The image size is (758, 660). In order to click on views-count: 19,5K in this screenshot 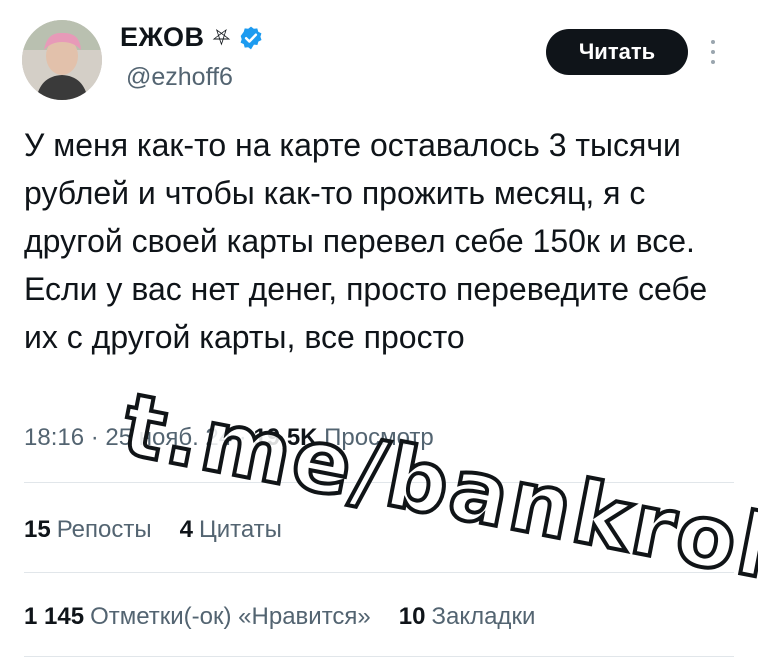, I will do `click(285, 437)`.